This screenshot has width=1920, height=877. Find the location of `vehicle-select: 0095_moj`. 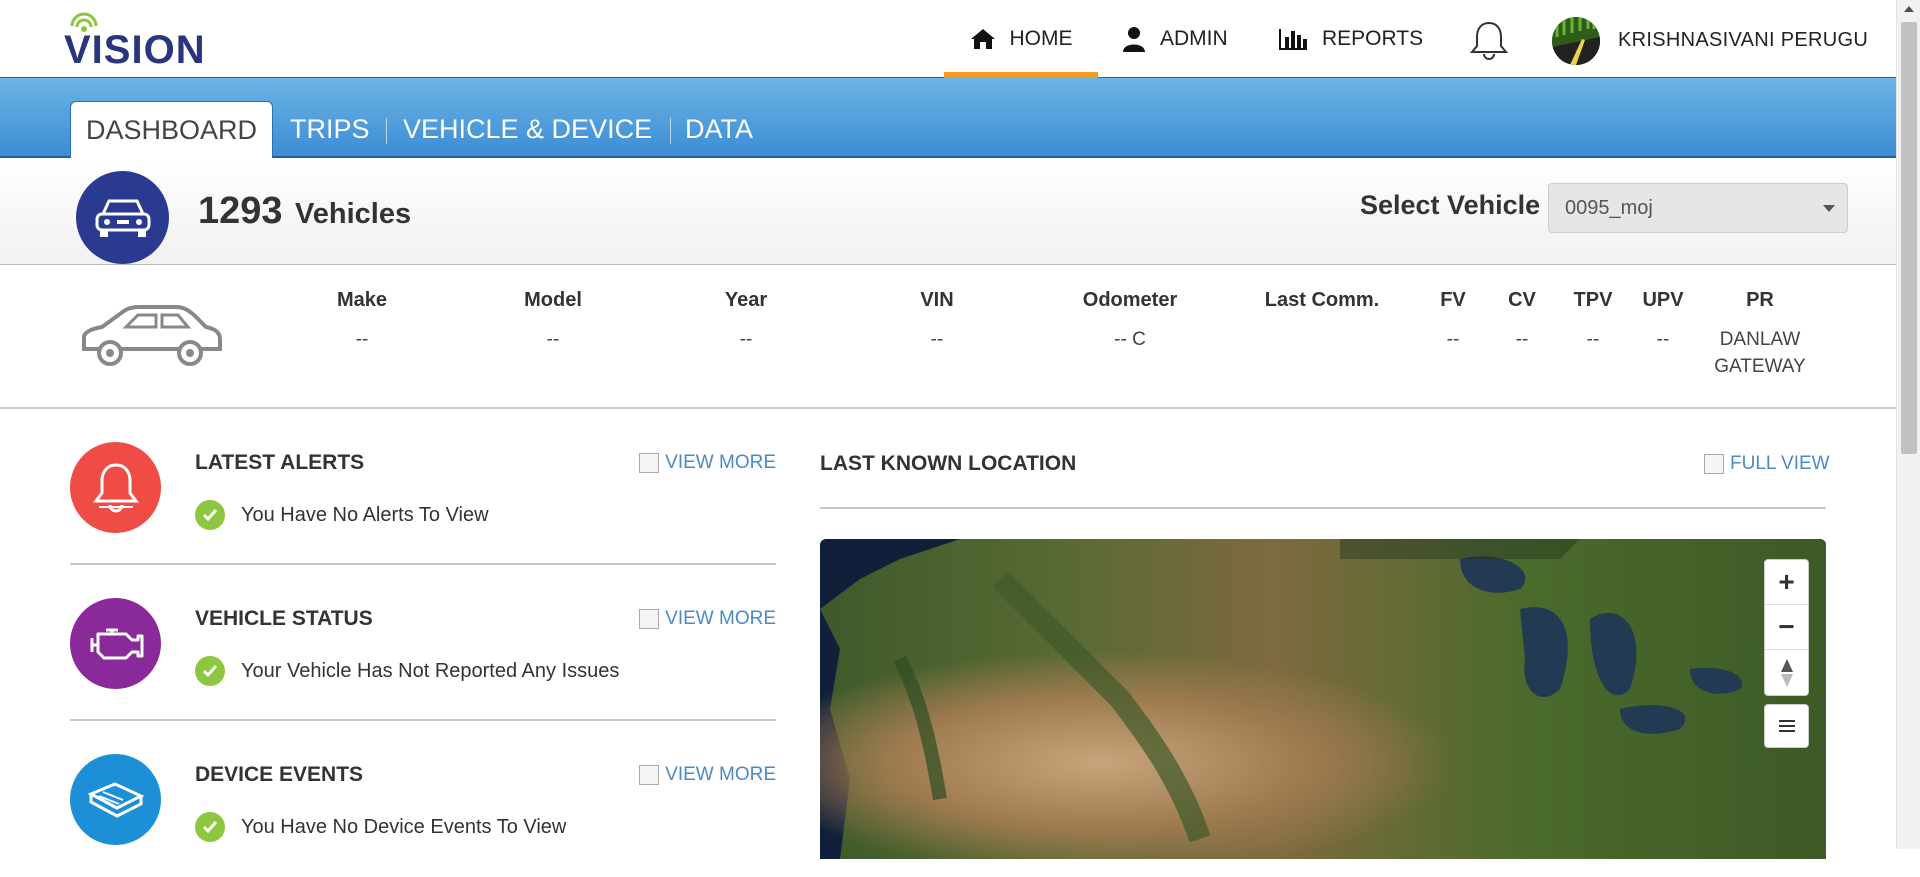

vehicle-select: 0095_moj is located at coordinates (1698, 208).